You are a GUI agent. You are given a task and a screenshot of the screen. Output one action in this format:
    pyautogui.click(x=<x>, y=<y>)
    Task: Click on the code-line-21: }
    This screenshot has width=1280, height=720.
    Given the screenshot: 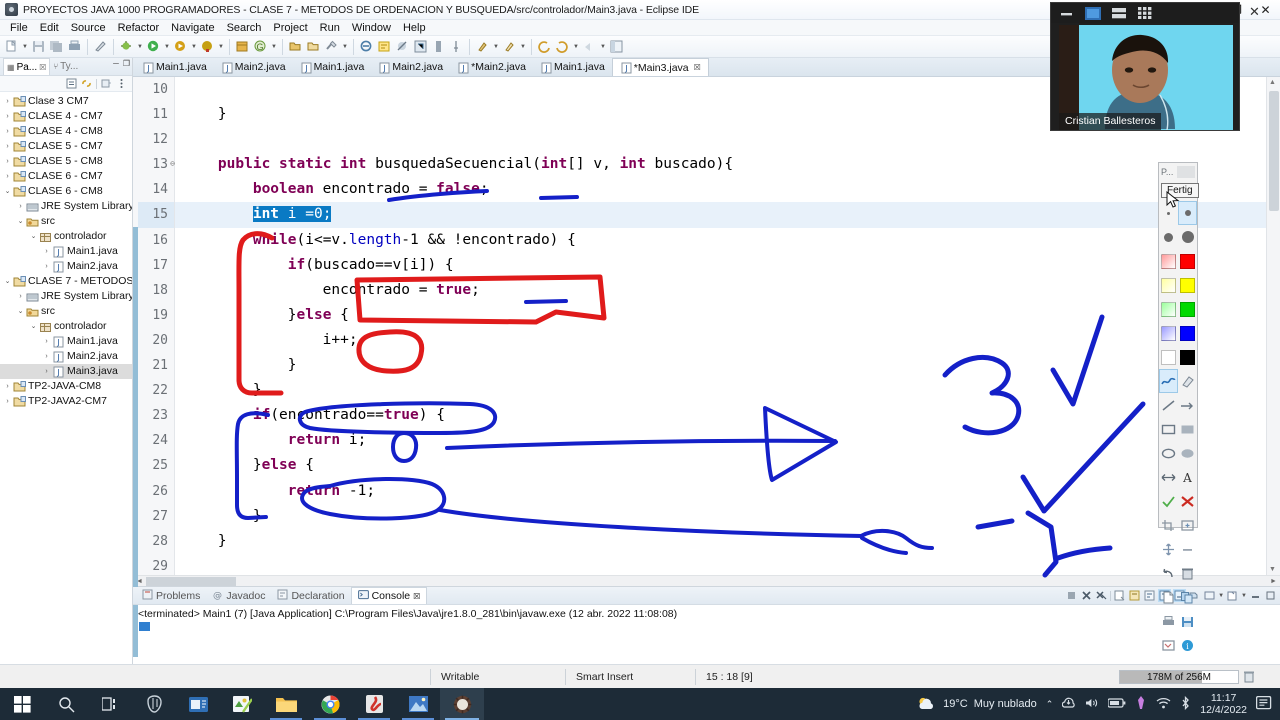 What is the action you would take?
    pyautogui.click(x=720, y=365)
    